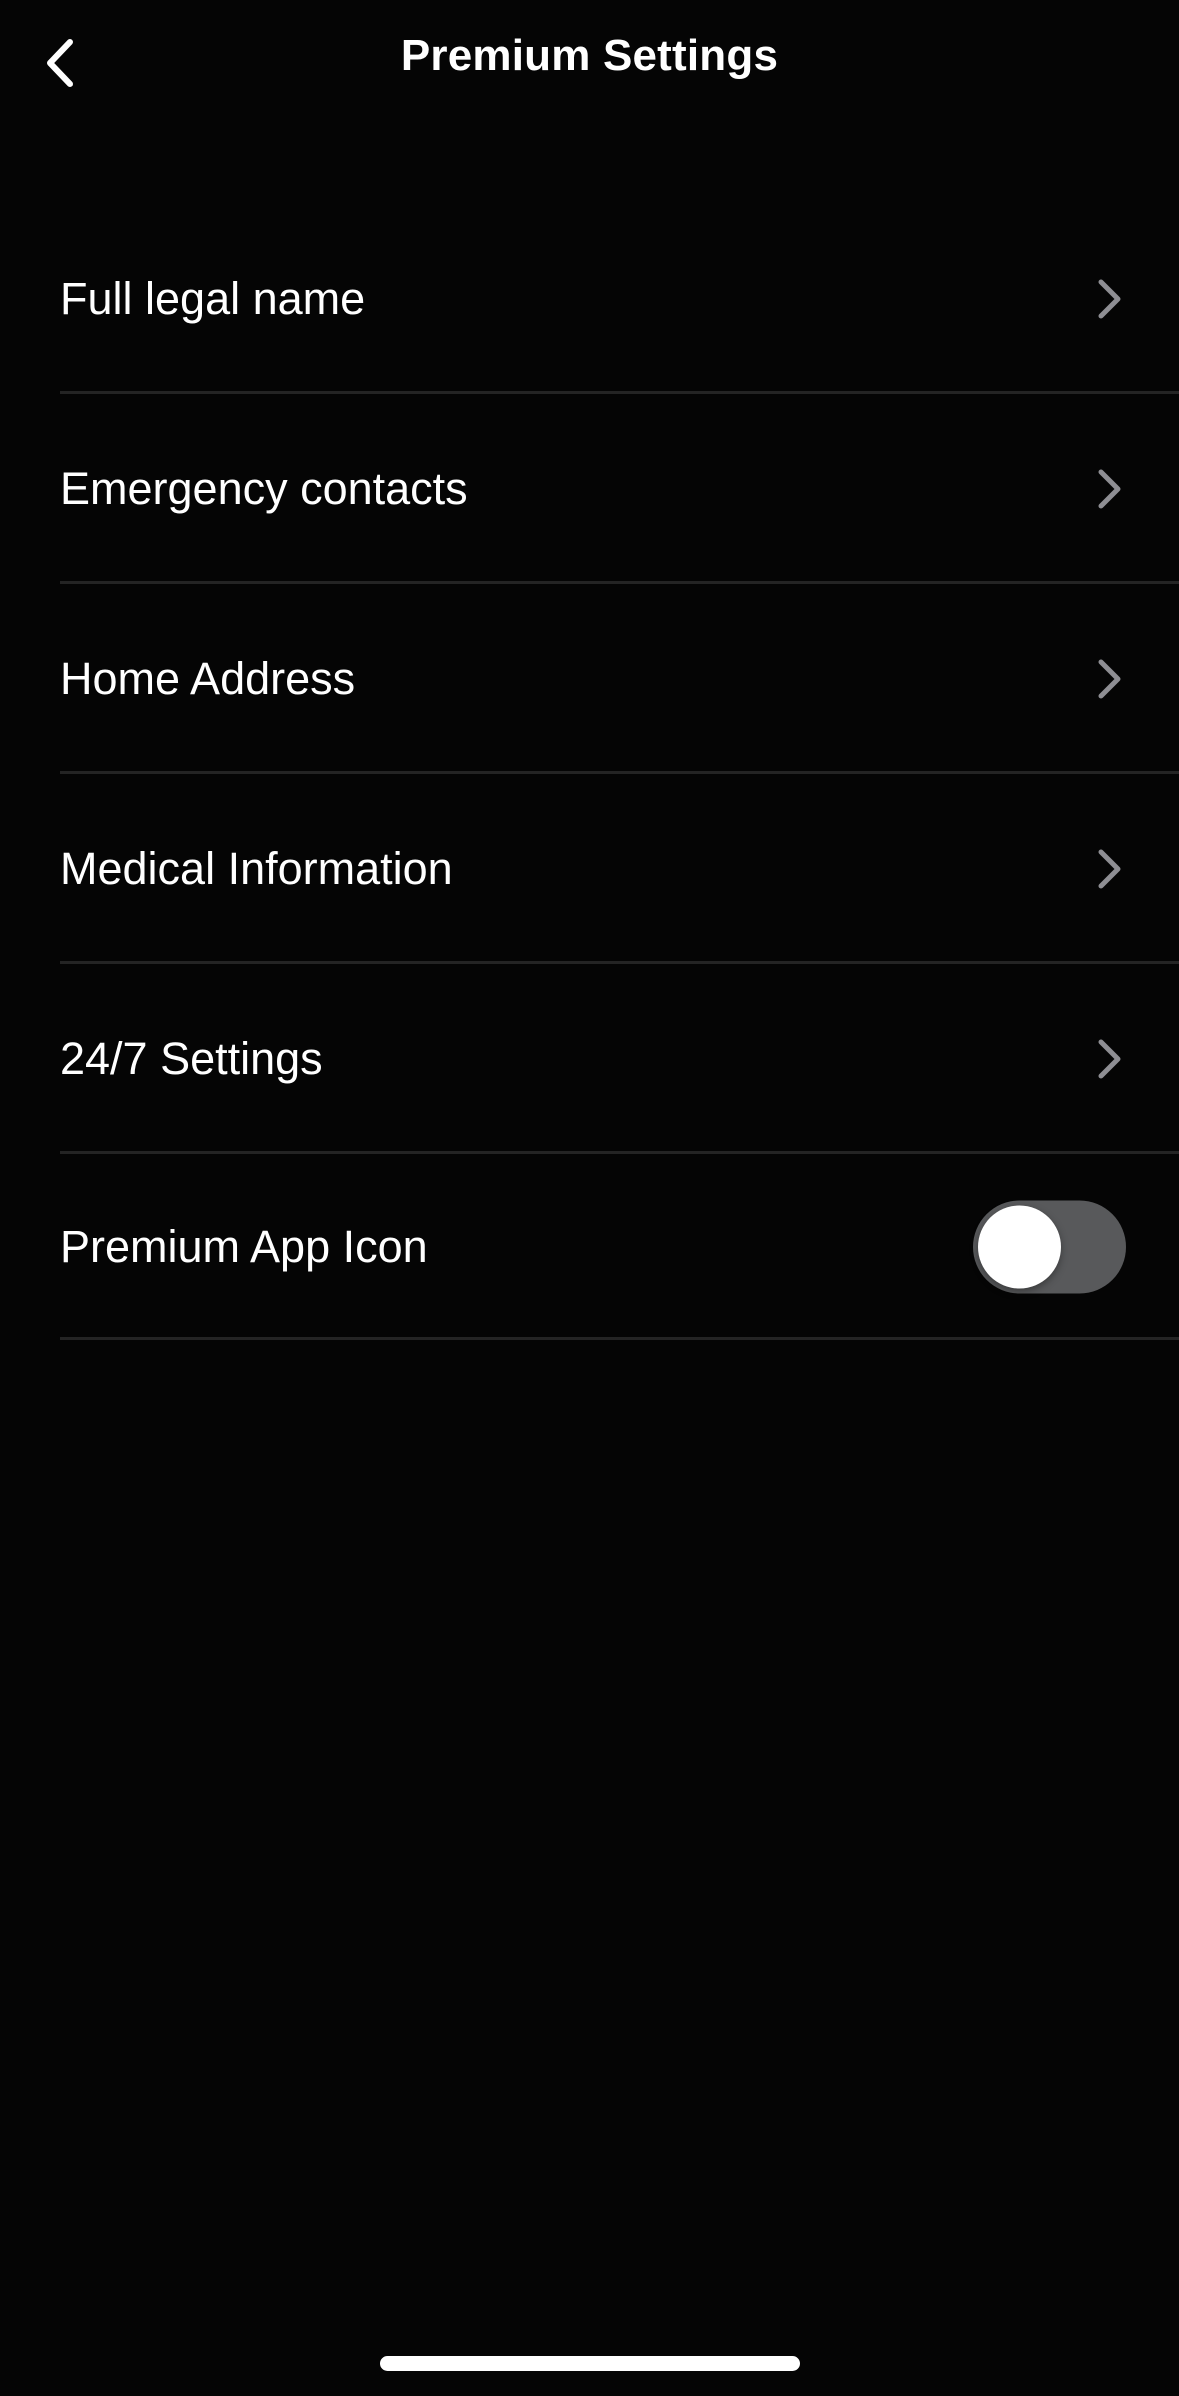  I want to click on page-title: Premium Settings, so click(589, 55).